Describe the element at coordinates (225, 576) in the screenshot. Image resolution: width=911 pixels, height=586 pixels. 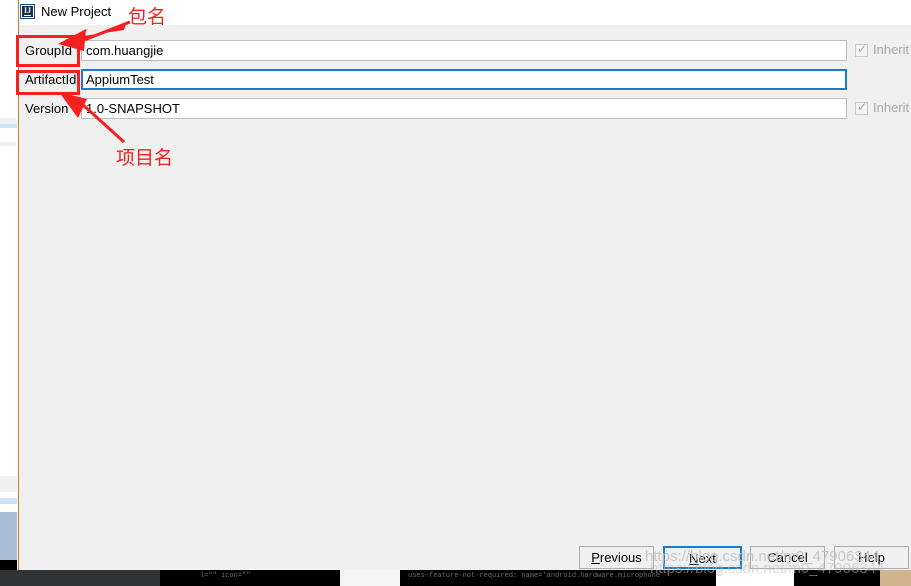
I see `code-text: l="" icon=""` at that location.